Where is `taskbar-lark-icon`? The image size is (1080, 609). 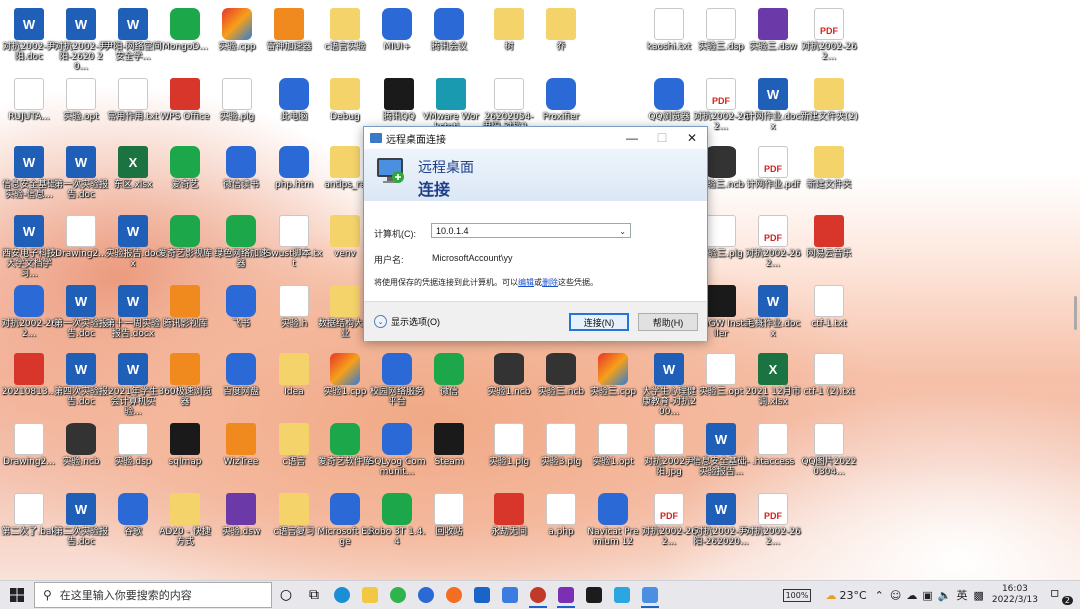 taskbar-lark-icon is located at coordinates (426, 595).